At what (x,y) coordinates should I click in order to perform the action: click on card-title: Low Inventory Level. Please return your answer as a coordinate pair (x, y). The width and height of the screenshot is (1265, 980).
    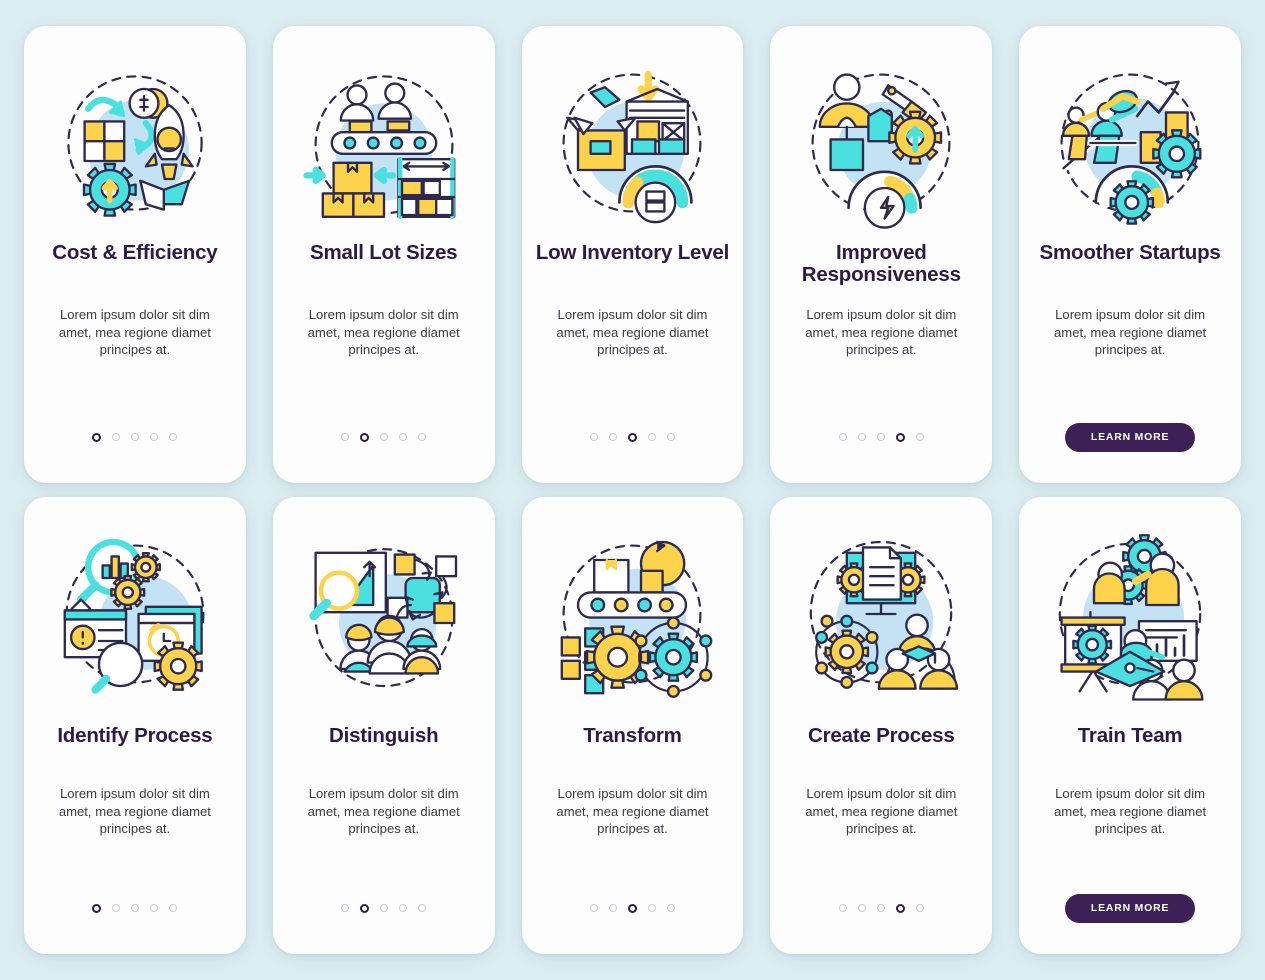
    Looking at the image, I should click on (632, 252).